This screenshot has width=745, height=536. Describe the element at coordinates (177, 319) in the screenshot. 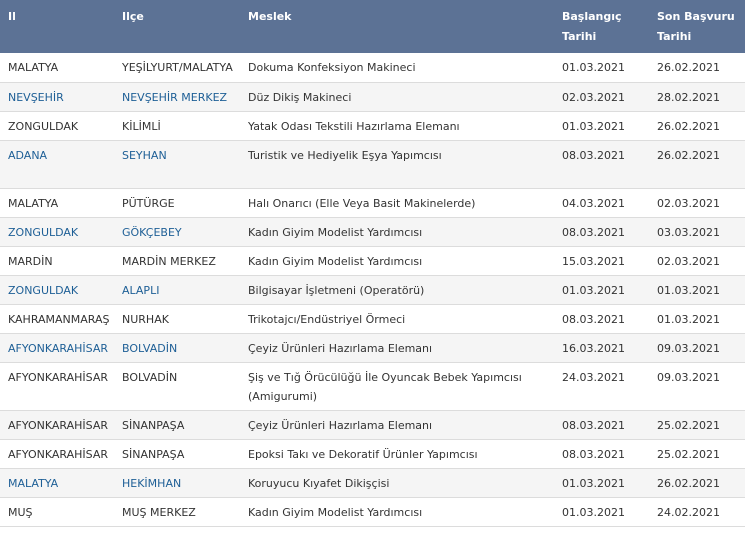

I see `cell-ilce: NURHAK` at that location.